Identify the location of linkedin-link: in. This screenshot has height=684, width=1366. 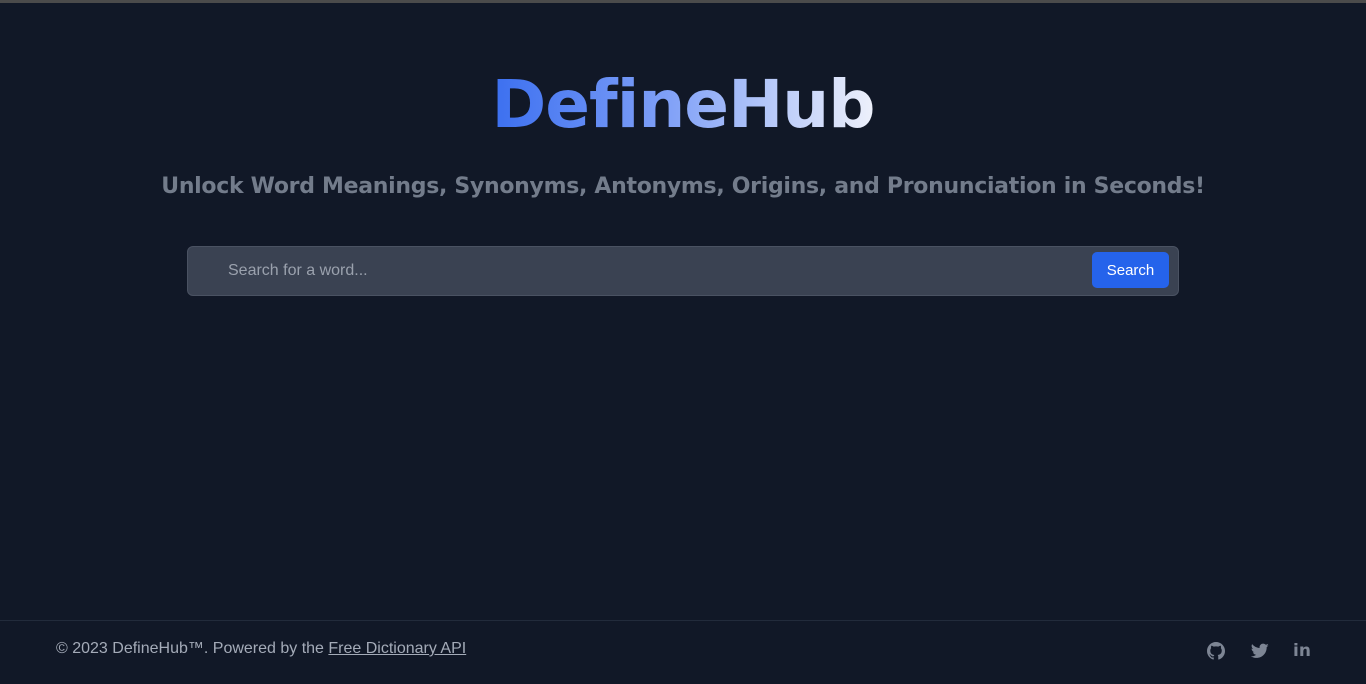
(1302, 651).